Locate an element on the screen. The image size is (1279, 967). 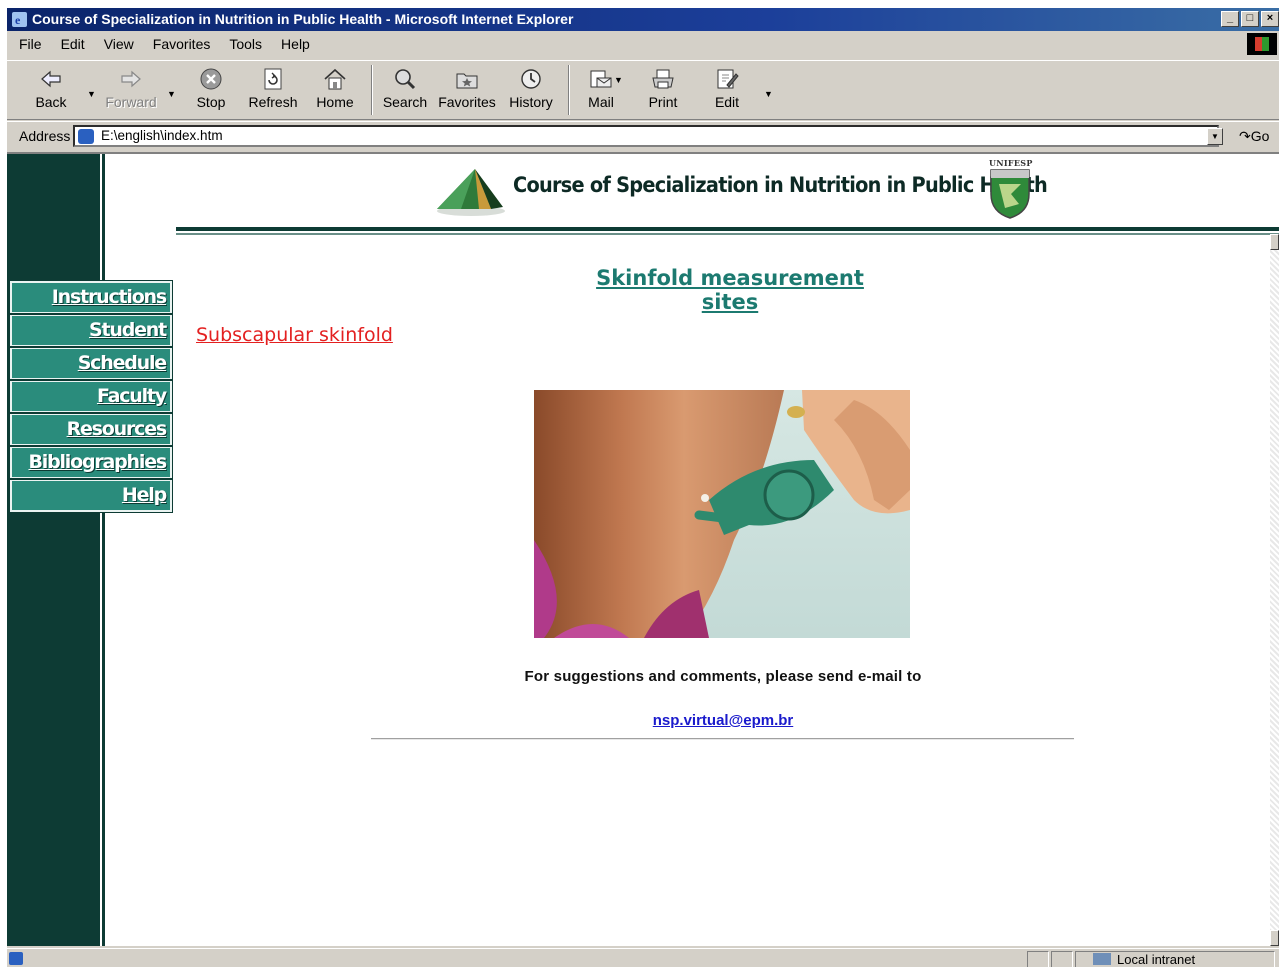
nav-instructions: Instructions is located at coordinates (91, 297).